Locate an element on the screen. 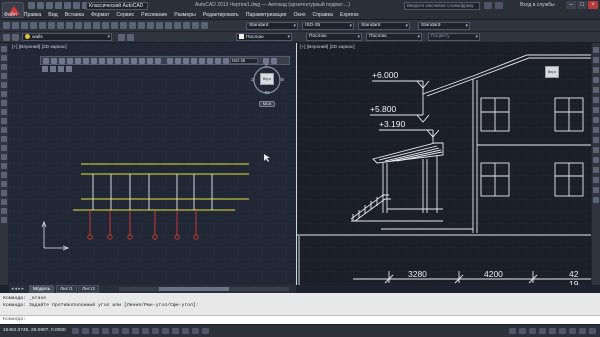  compass-east: В is located at coordinates (282, 79).